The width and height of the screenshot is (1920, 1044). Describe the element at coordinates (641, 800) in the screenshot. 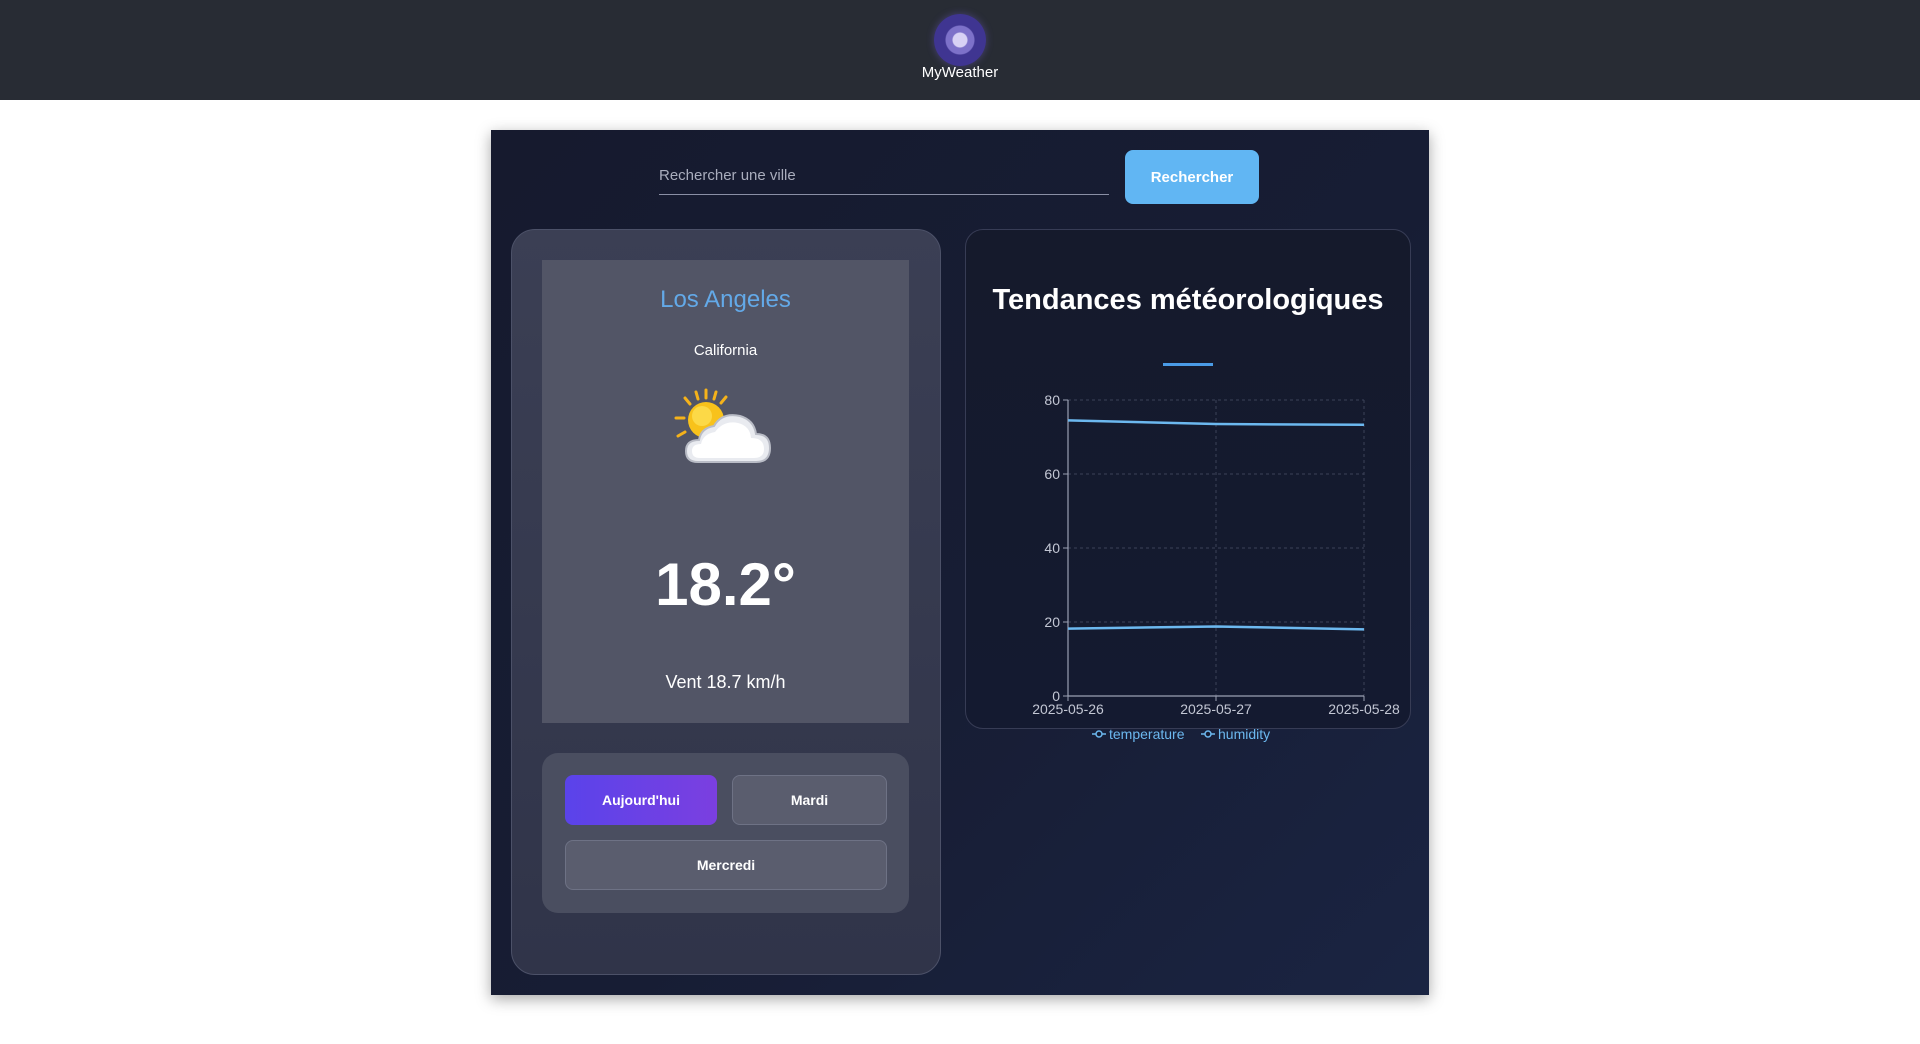

I see `day-button-today: Aujourd'hui` at that location.